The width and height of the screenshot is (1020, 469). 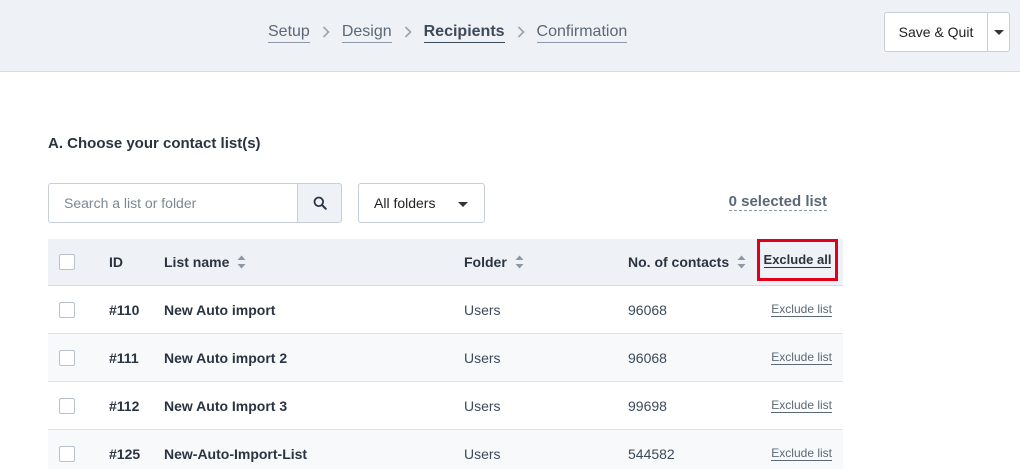 What do you see at coordinates (173, 203) in the screenshot?
I see `search-input` at bounding box center [173, 203].